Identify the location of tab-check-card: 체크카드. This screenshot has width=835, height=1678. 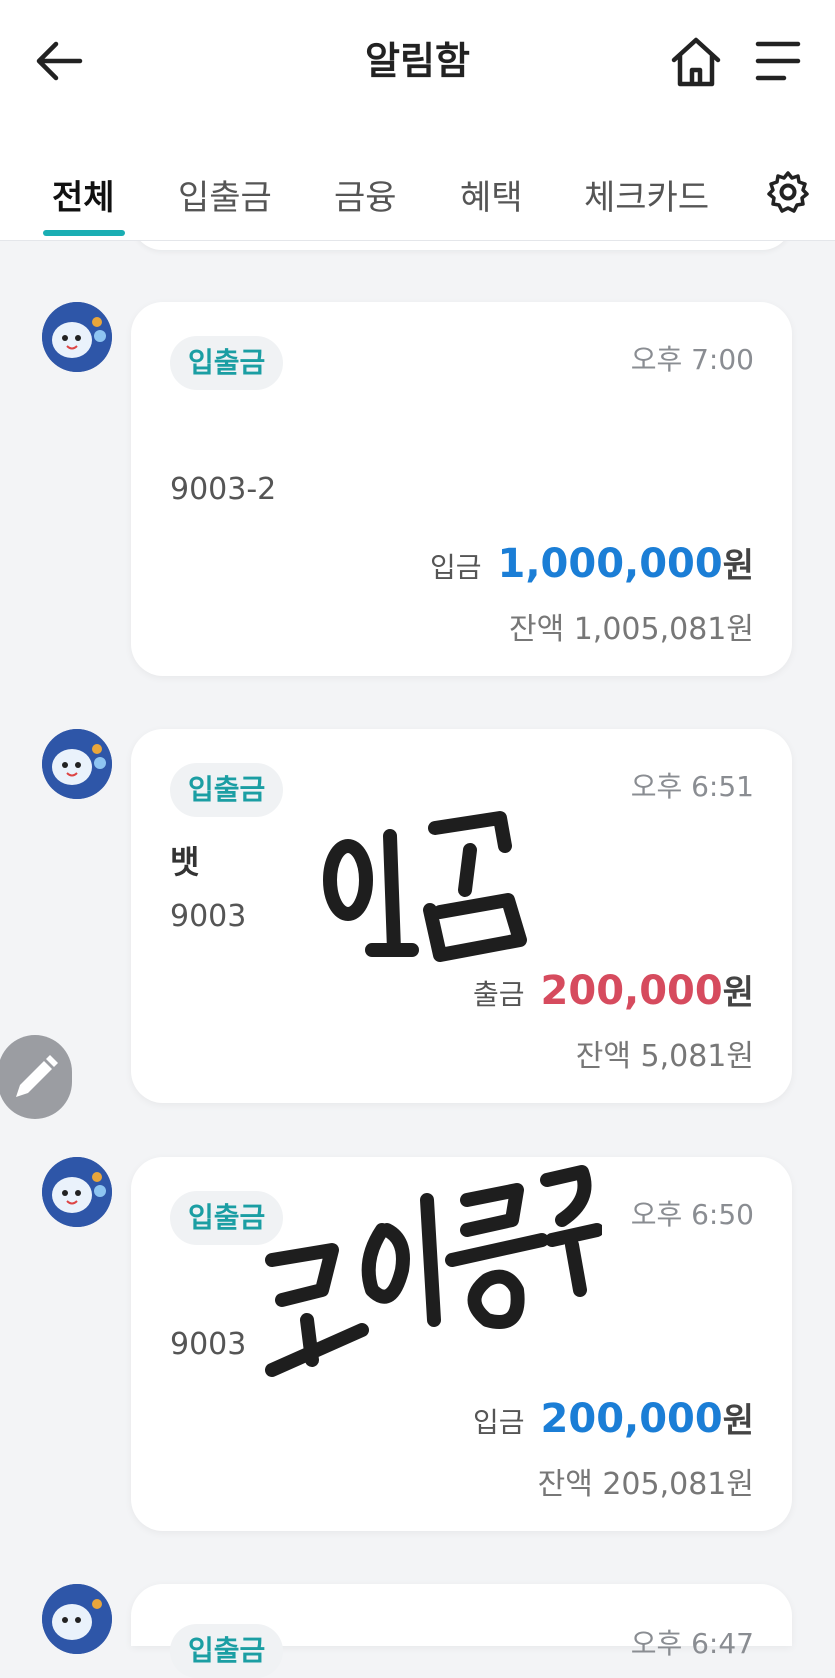
(646, 194).